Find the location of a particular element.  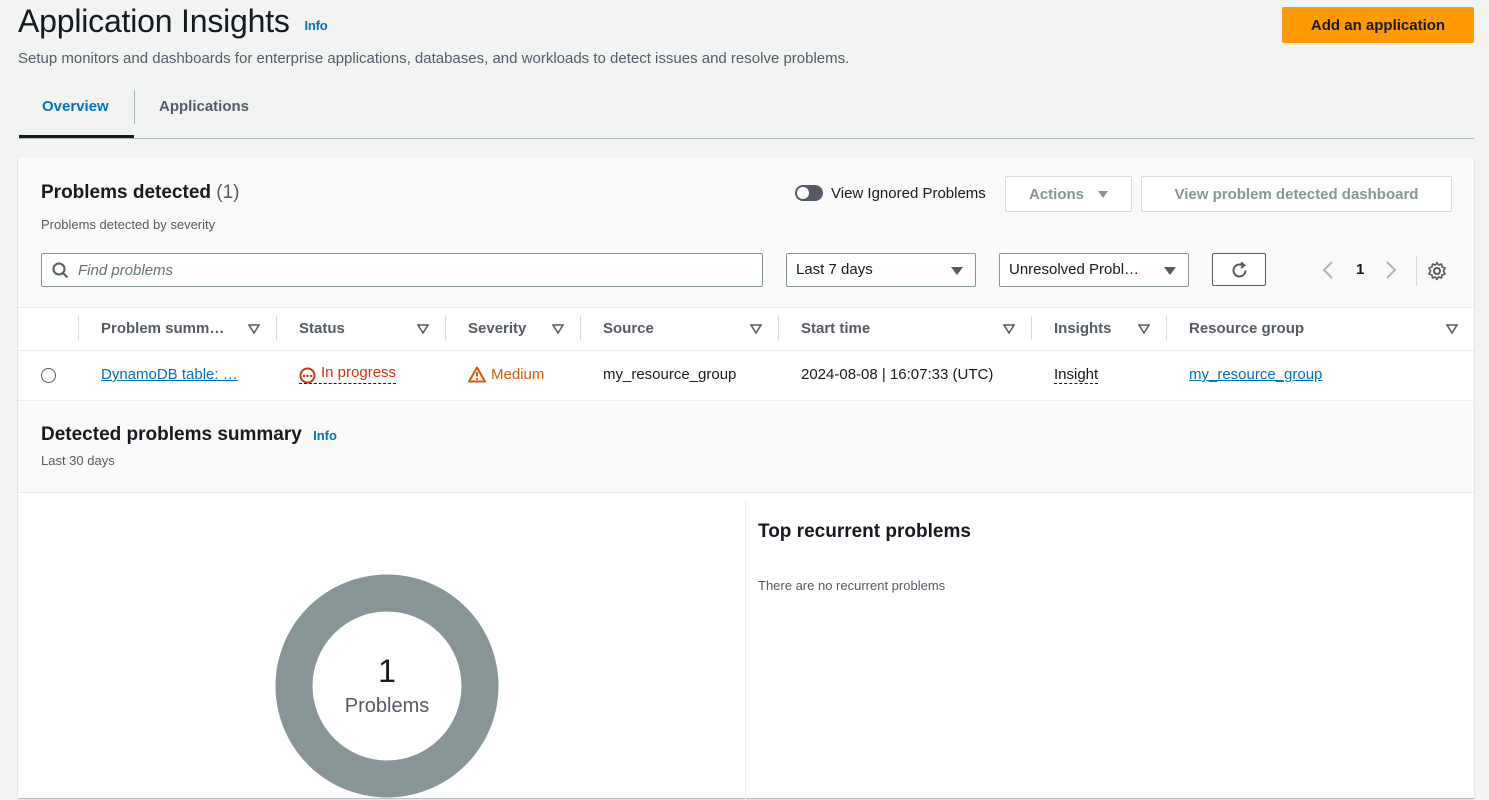

column-header-start-time: Start time is located at coordinates (835, 328).